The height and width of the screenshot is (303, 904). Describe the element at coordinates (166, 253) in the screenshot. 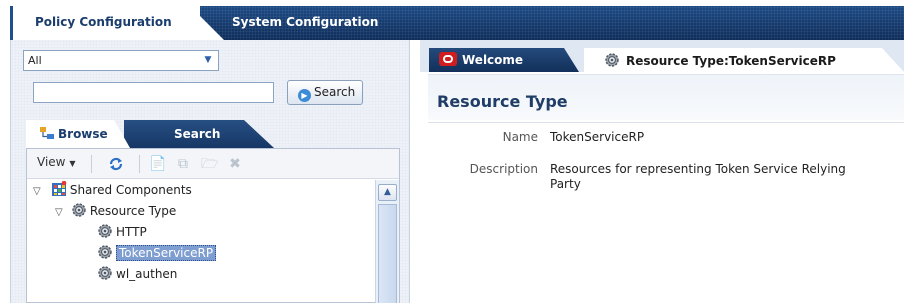

I see `tree-node-label: TokenServiceRP` at that location.